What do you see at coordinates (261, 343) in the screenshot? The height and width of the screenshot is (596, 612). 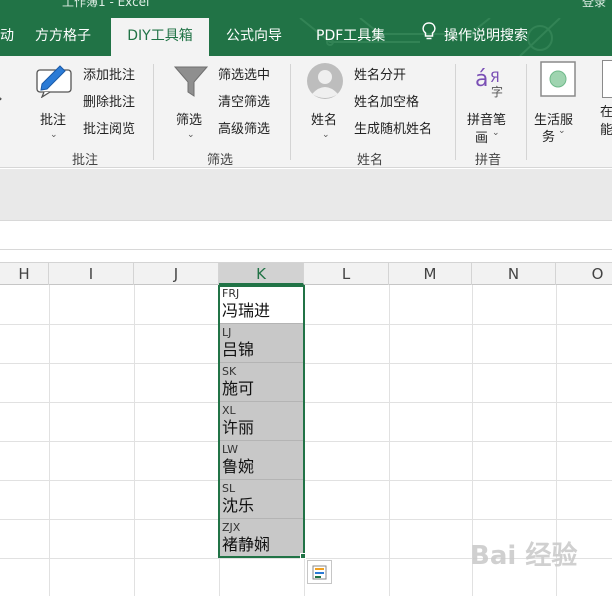 I see `cell-k-name: LJ 吕锦` at bounding box center [261, 343].